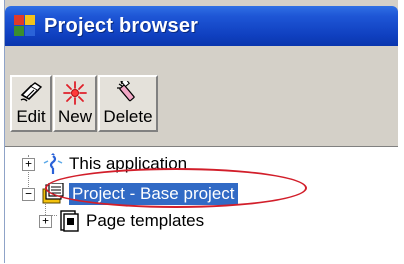 The height and width of the screenshot is (264, 404). I want to click on delete-button-label: Delete, so click(128, 116).